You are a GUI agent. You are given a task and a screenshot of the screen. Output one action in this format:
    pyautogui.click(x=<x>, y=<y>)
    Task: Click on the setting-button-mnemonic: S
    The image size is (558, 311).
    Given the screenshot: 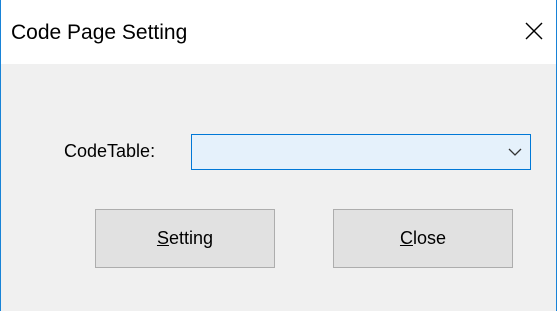 What is the action you would take?
    pyautogui.click(x=162, y=238)
    